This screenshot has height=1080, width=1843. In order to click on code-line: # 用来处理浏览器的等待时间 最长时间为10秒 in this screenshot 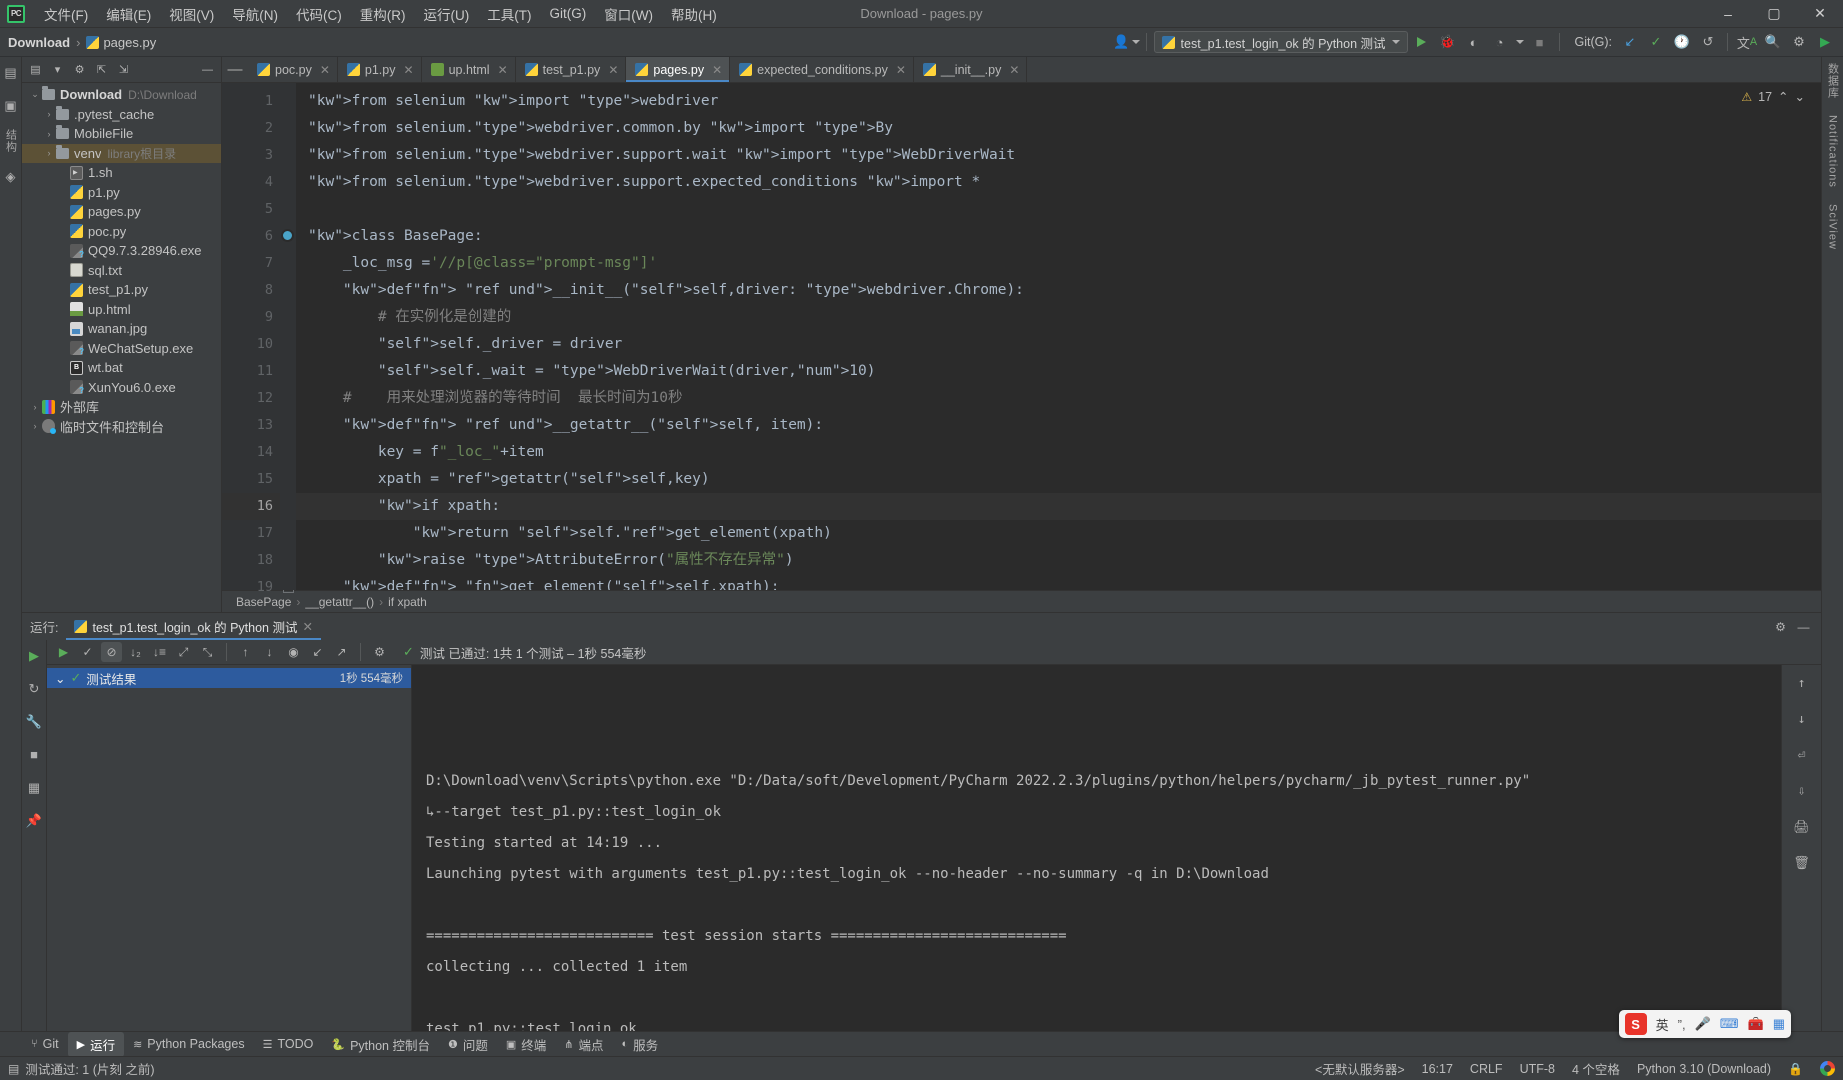, I will do `click(1058, 398)`.